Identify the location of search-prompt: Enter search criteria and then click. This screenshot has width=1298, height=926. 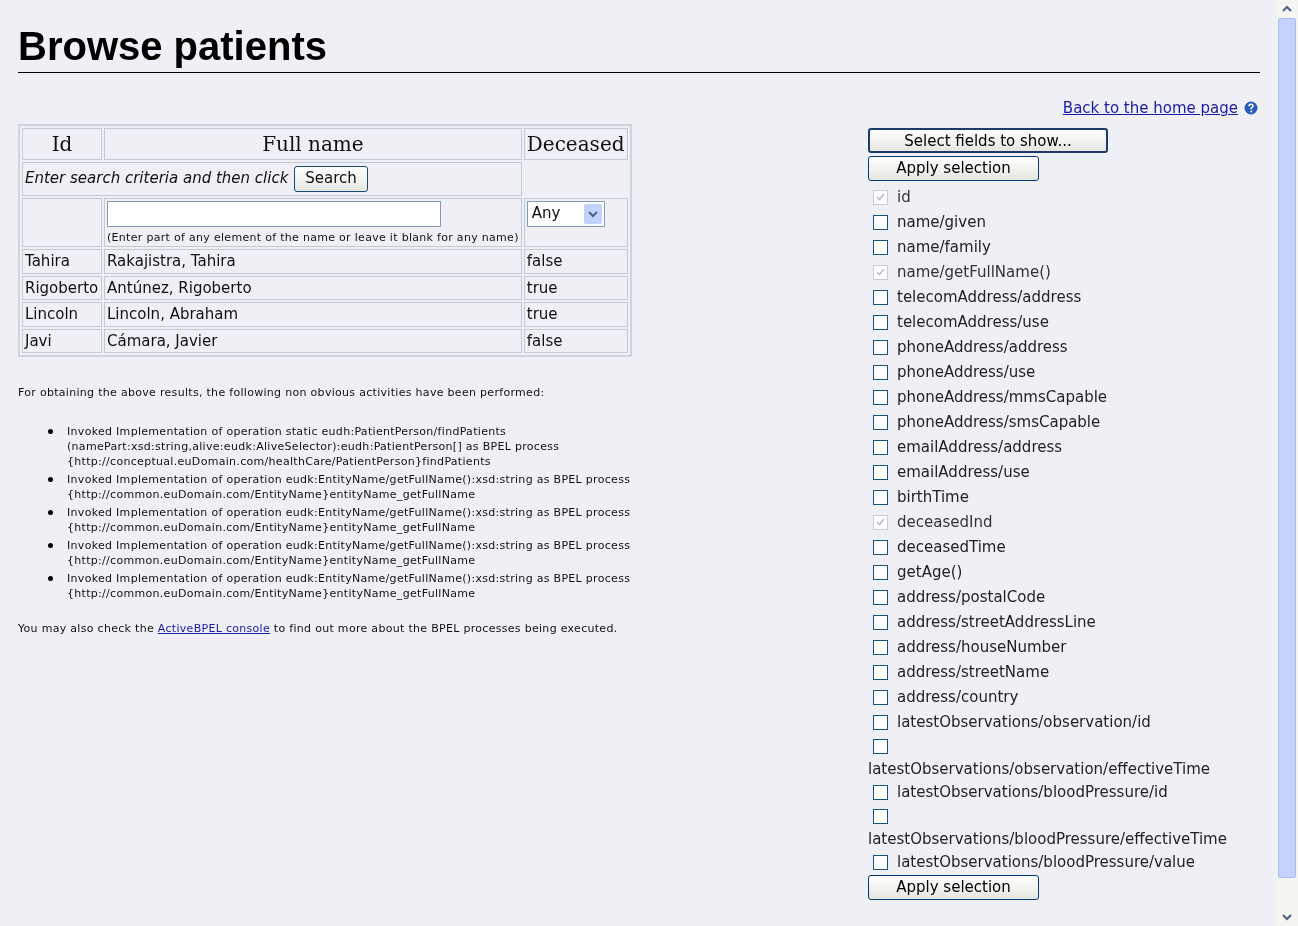
(157, 179).